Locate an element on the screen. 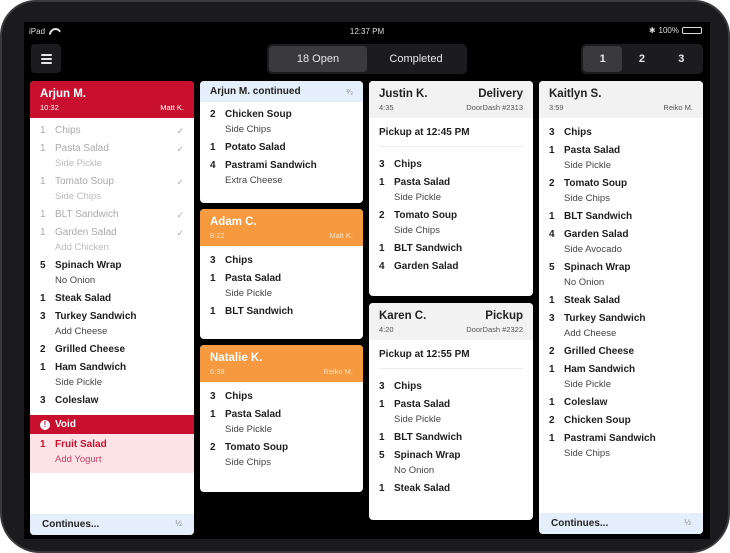  ticket-item: 4 Pastrami Sandwich Extra Cheese is located at coordinates (281, 173).